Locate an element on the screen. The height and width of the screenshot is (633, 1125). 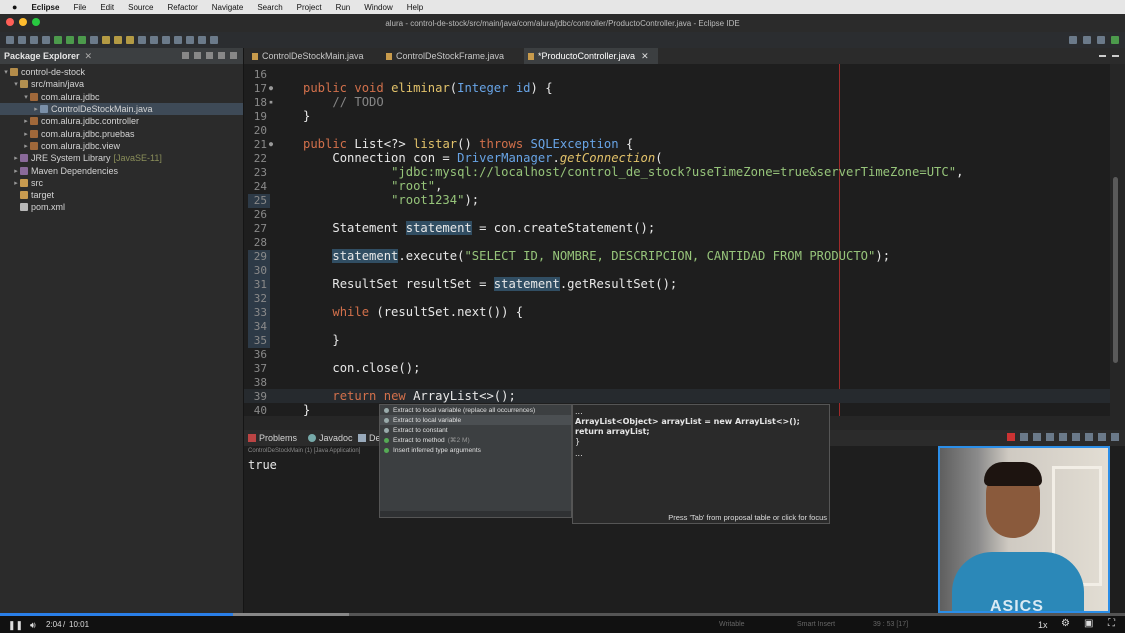
save-all-icon is located at coordinates (34, 40).